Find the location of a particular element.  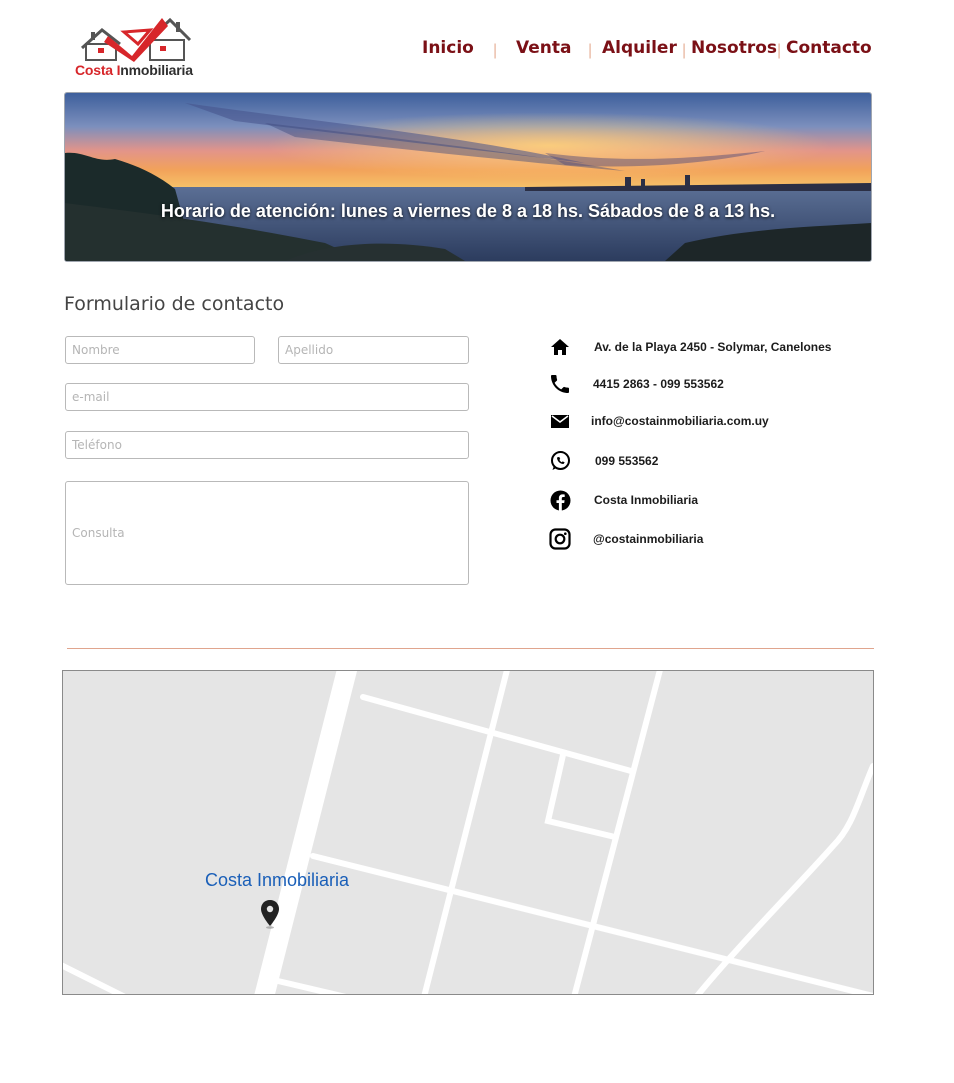

whatsapp-icon is located at coordinates (560, 460).